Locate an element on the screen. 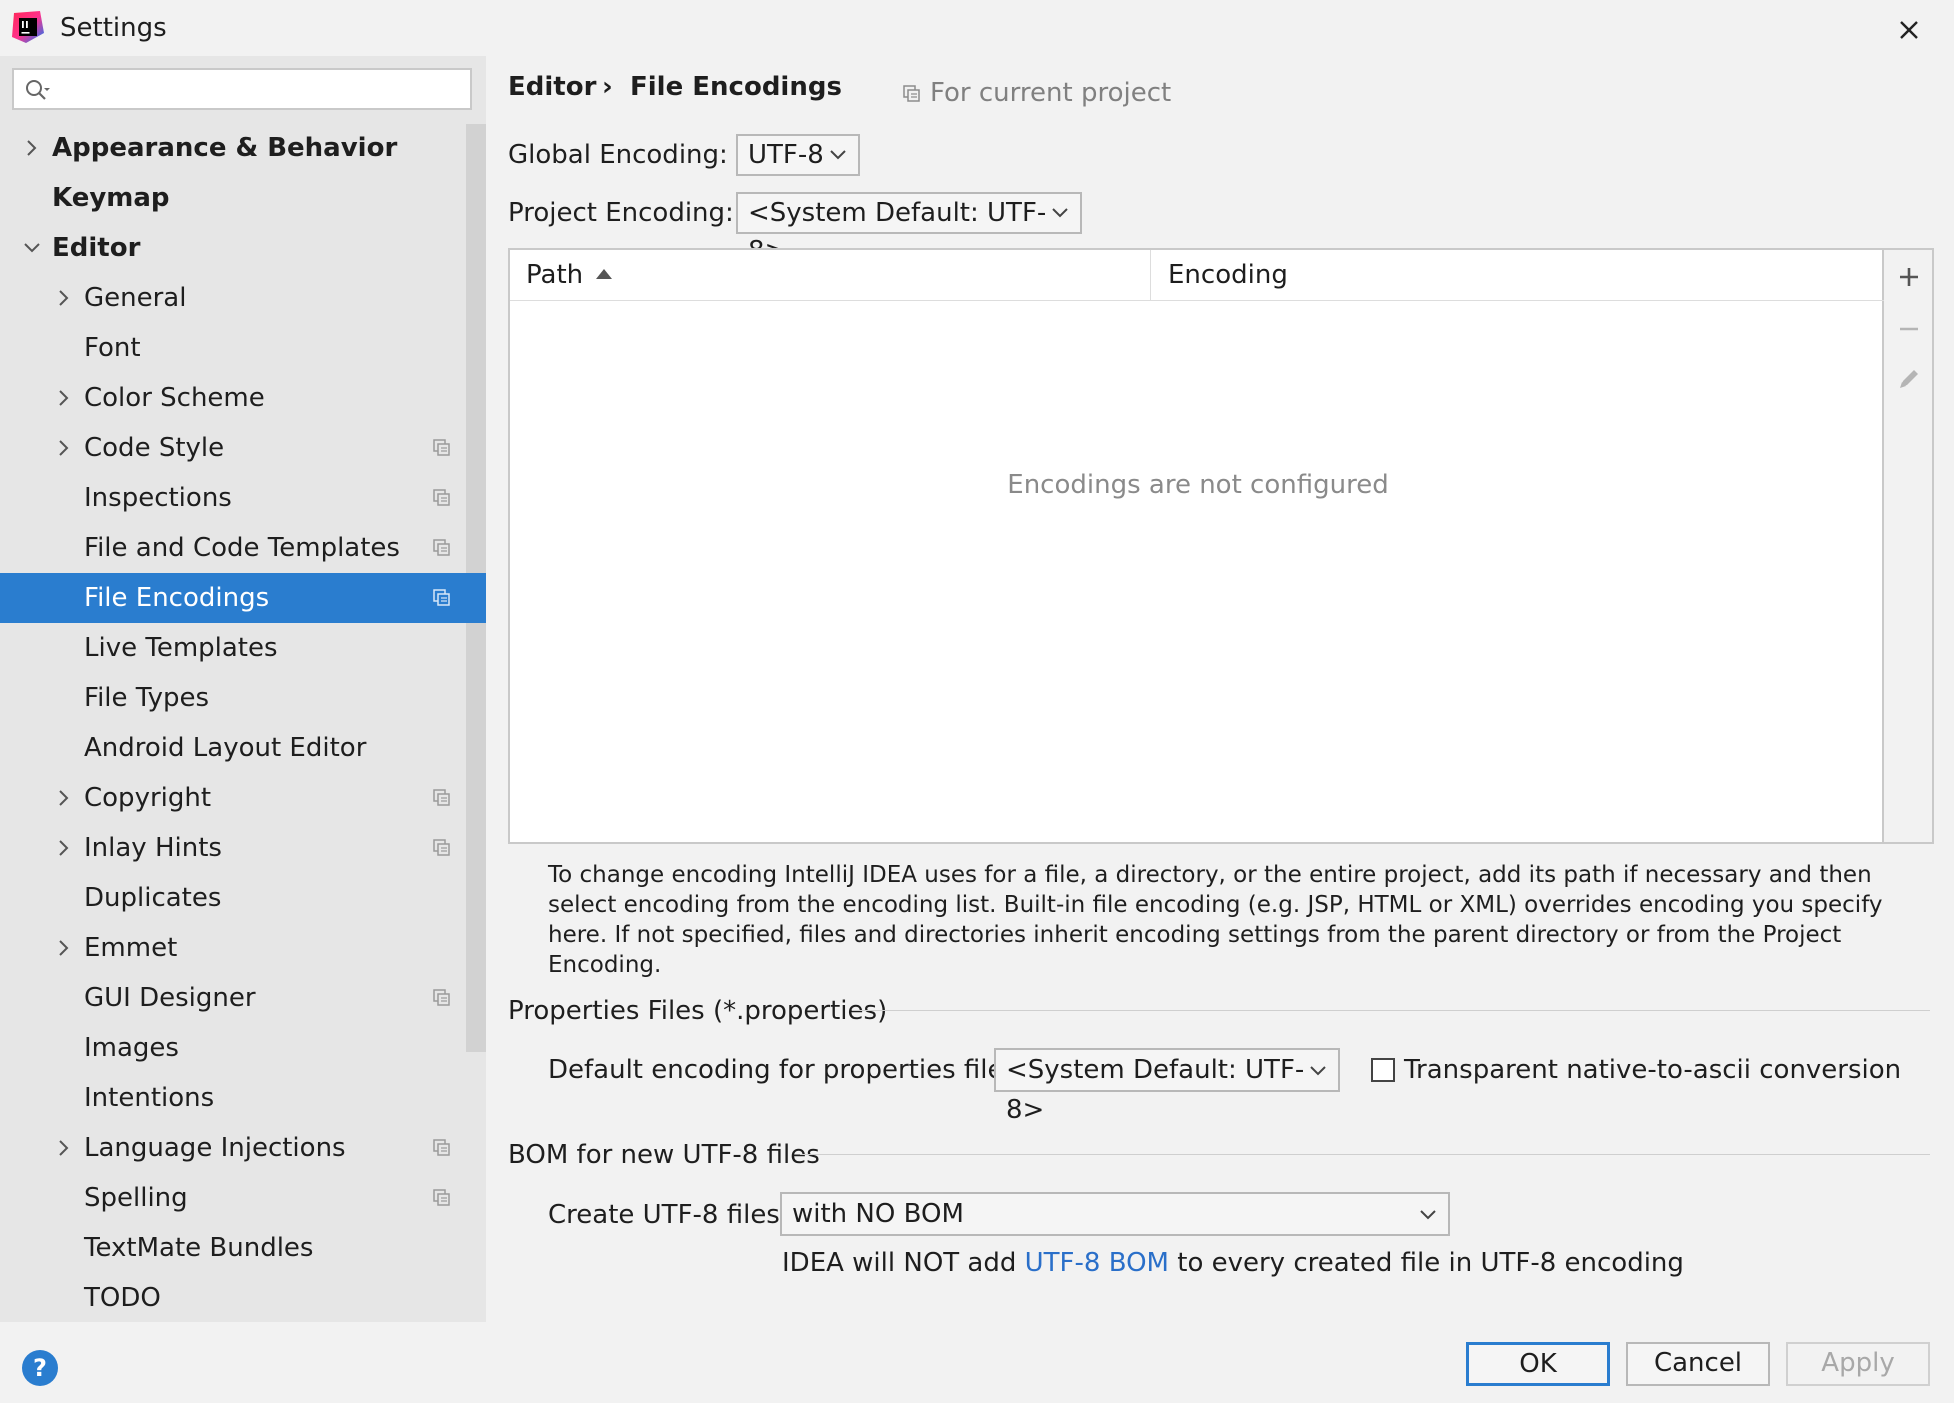  sidebar-item-live-templates: Live Templates is located at coordinates (233, 648).